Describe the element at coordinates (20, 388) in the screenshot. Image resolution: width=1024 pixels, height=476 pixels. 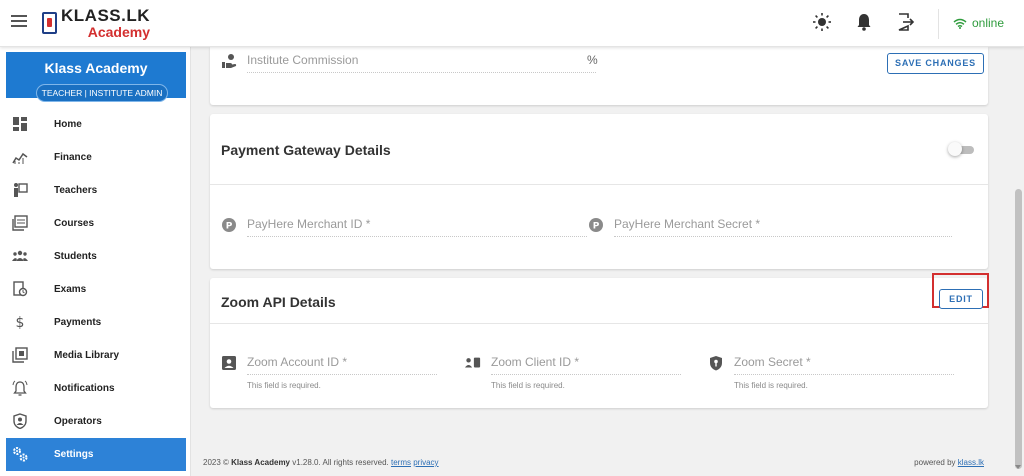
I see `notification-bell-icon` at that location.